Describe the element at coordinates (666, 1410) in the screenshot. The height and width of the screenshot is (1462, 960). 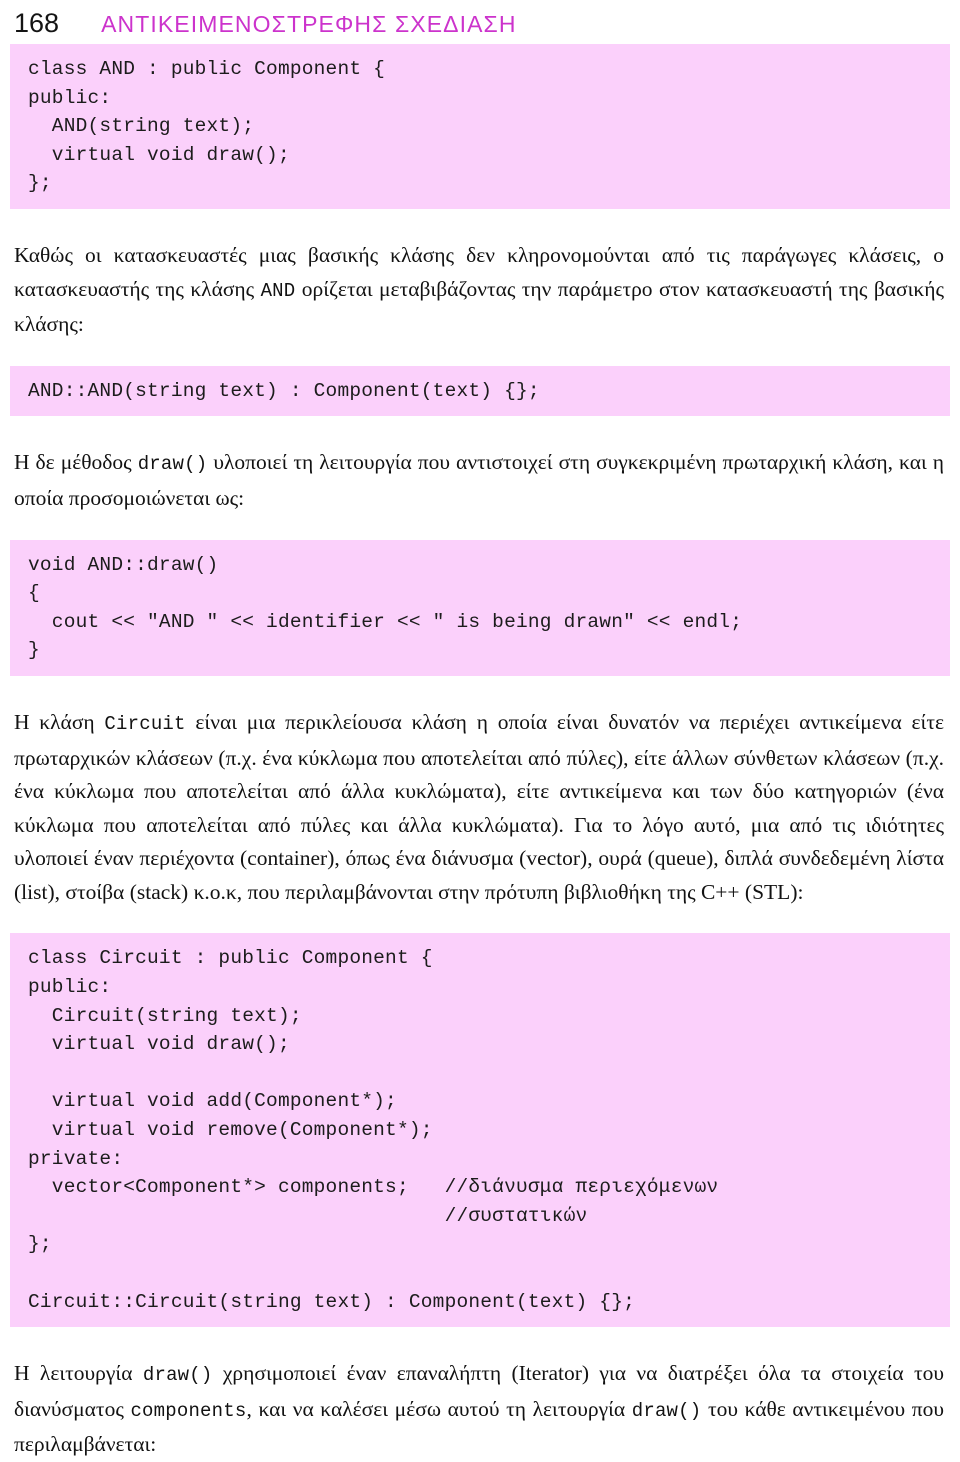
I see `inline-code-draw-2: draw()` at that location.